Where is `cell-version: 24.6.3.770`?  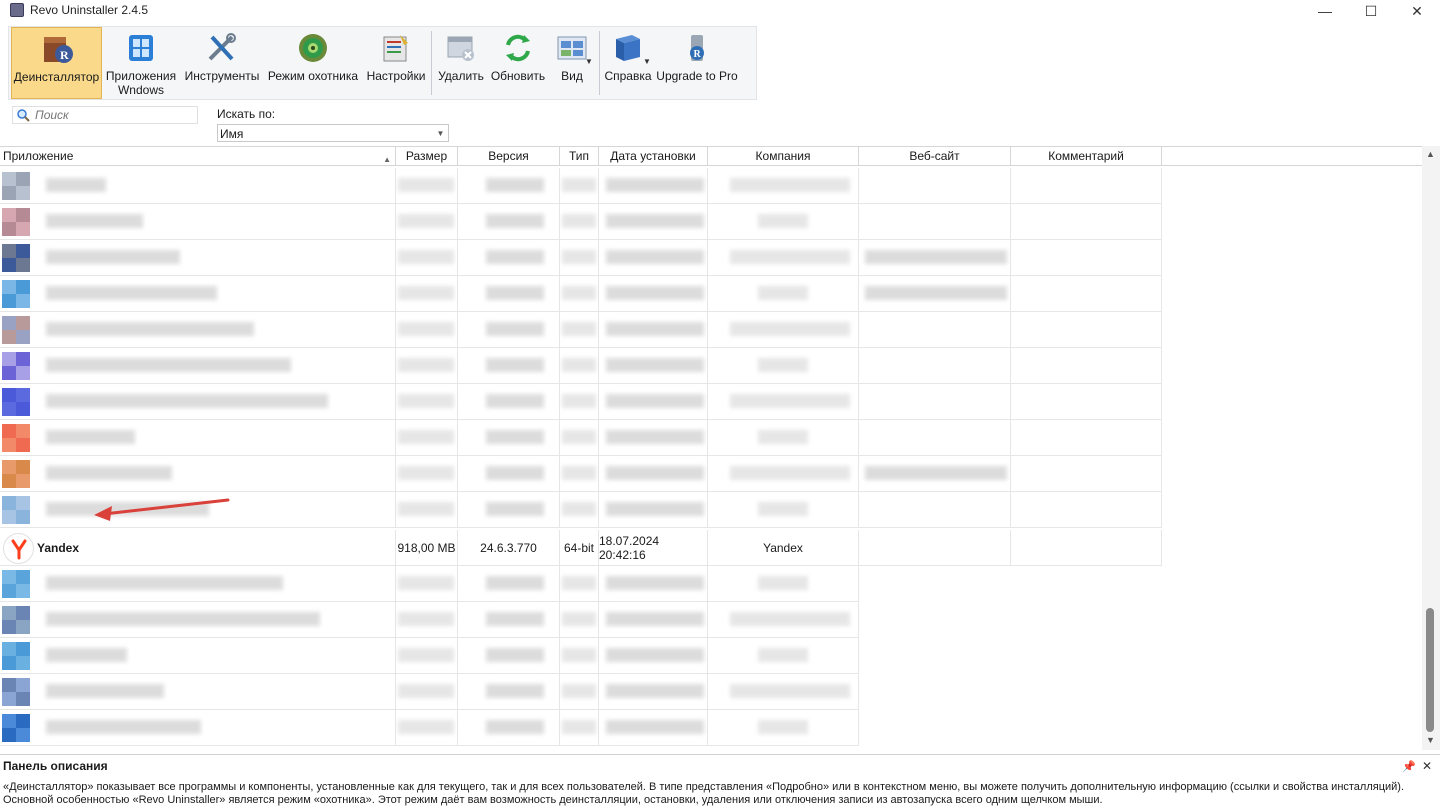
cell-version: 24.6.3.770 is located at coordinates (509, 548).